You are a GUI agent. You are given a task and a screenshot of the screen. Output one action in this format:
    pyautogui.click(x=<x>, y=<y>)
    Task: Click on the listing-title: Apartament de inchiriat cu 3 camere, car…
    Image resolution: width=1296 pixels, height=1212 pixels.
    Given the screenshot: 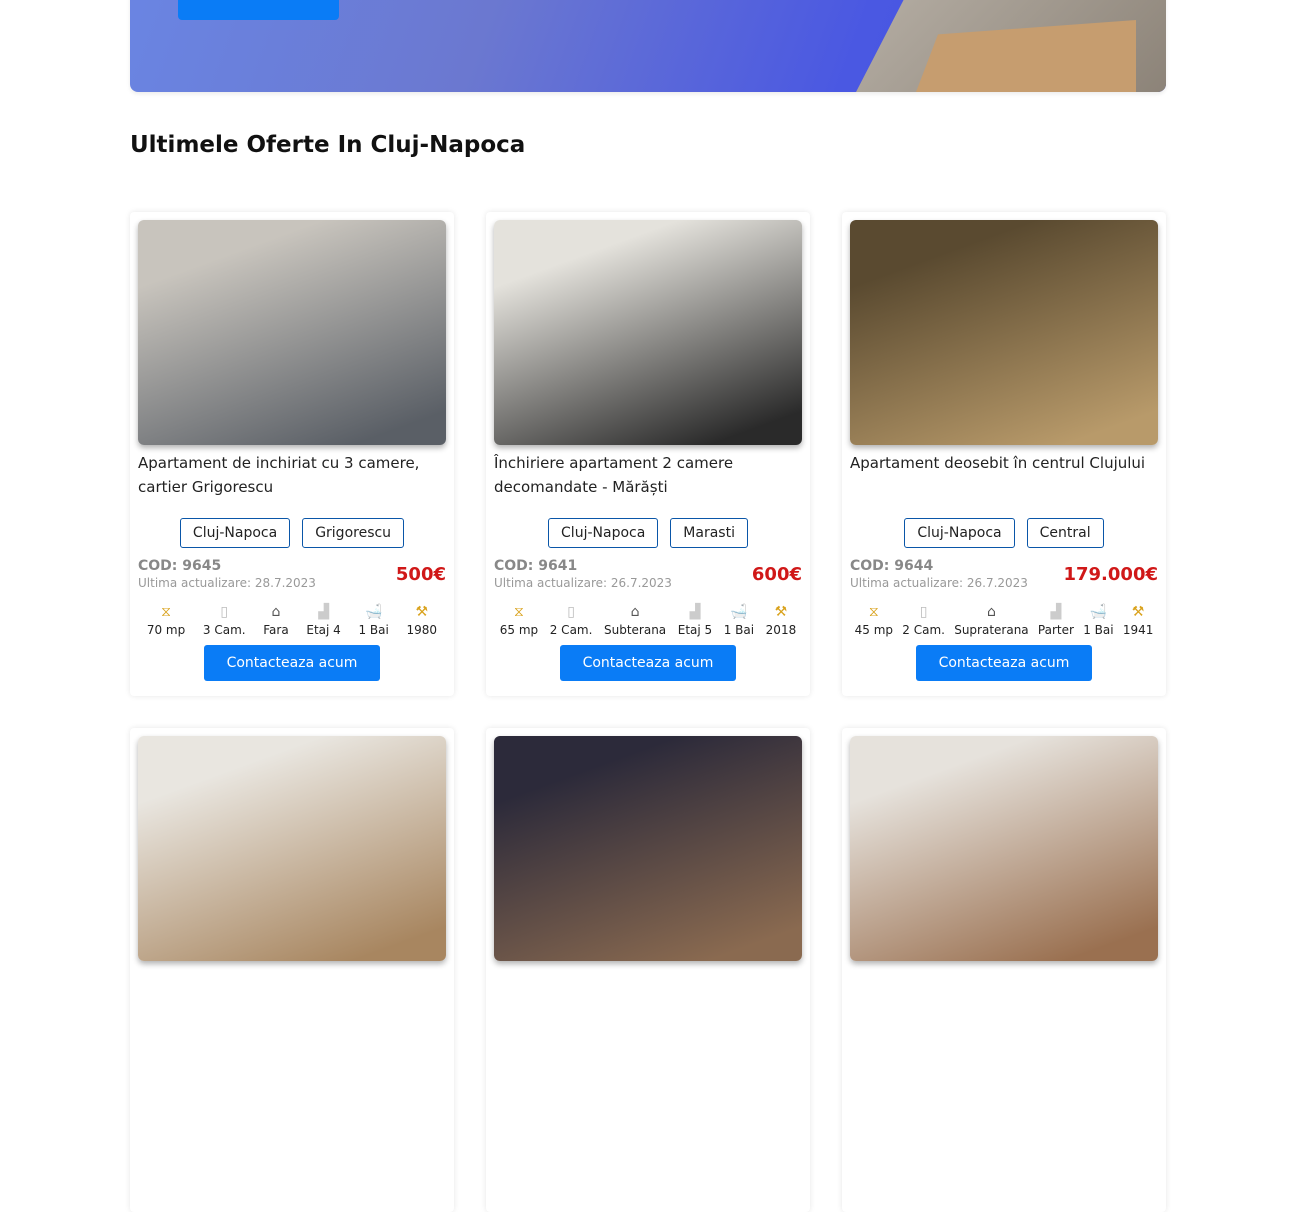 What is the action you would take?
    pyautogui.click(x=292, y=475)
    